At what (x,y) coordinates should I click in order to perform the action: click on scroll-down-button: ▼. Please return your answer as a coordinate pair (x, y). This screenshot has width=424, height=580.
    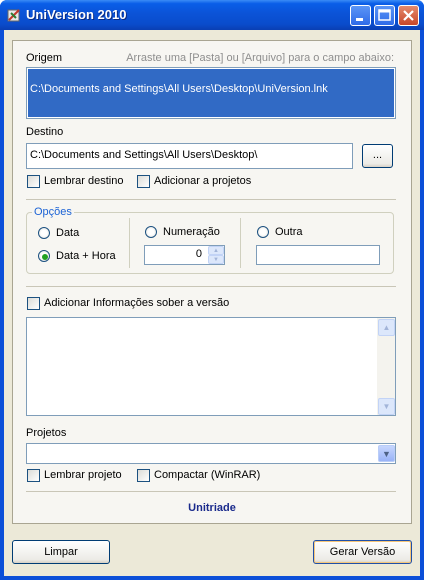
    Looking at the image, I should click on (386, 406).